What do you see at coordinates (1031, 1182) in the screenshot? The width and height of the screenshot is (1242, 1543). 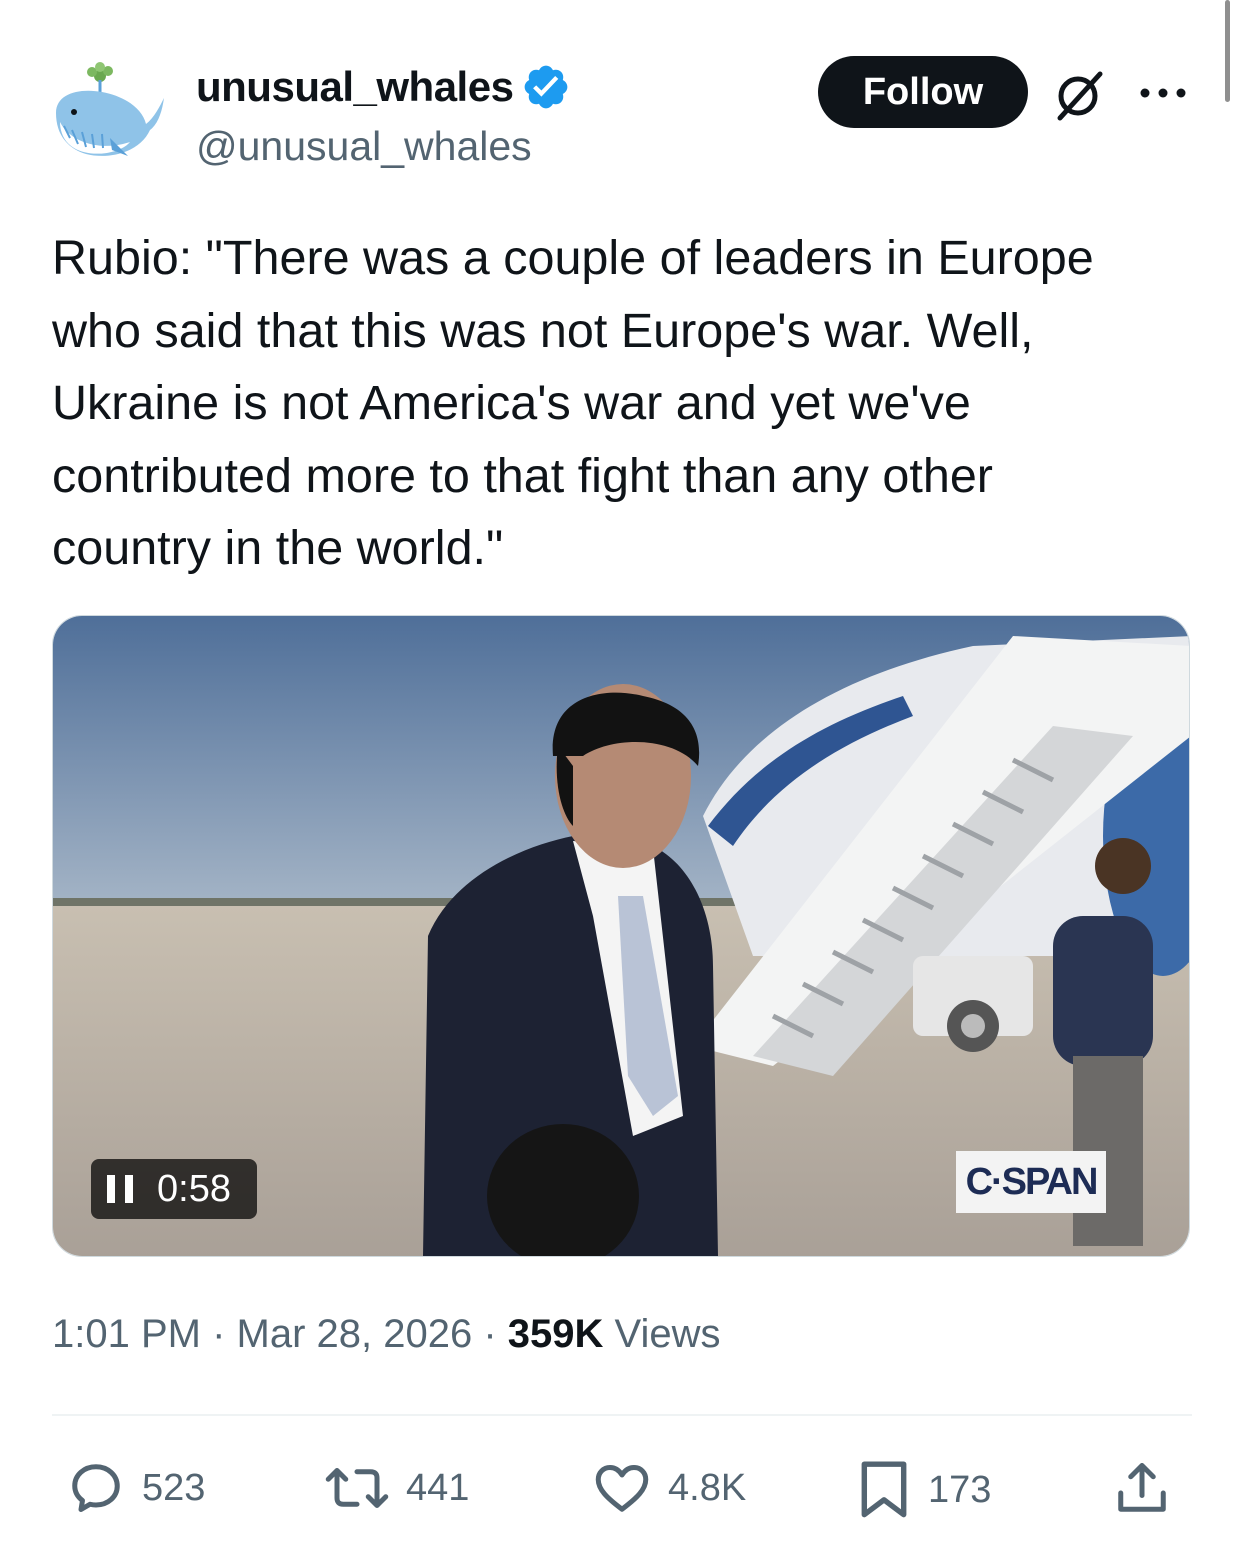 I see `cspan-watermark: C·SPAN` at bounding box center [1031, 1182].